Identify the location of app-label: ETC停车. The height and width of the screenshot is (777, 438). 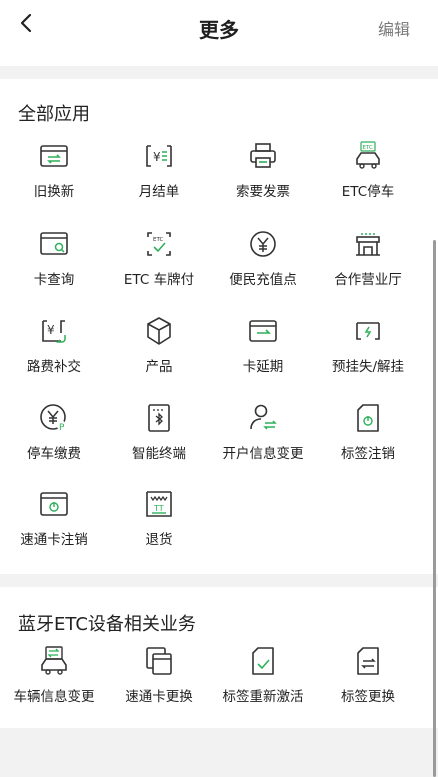
(368, 192).